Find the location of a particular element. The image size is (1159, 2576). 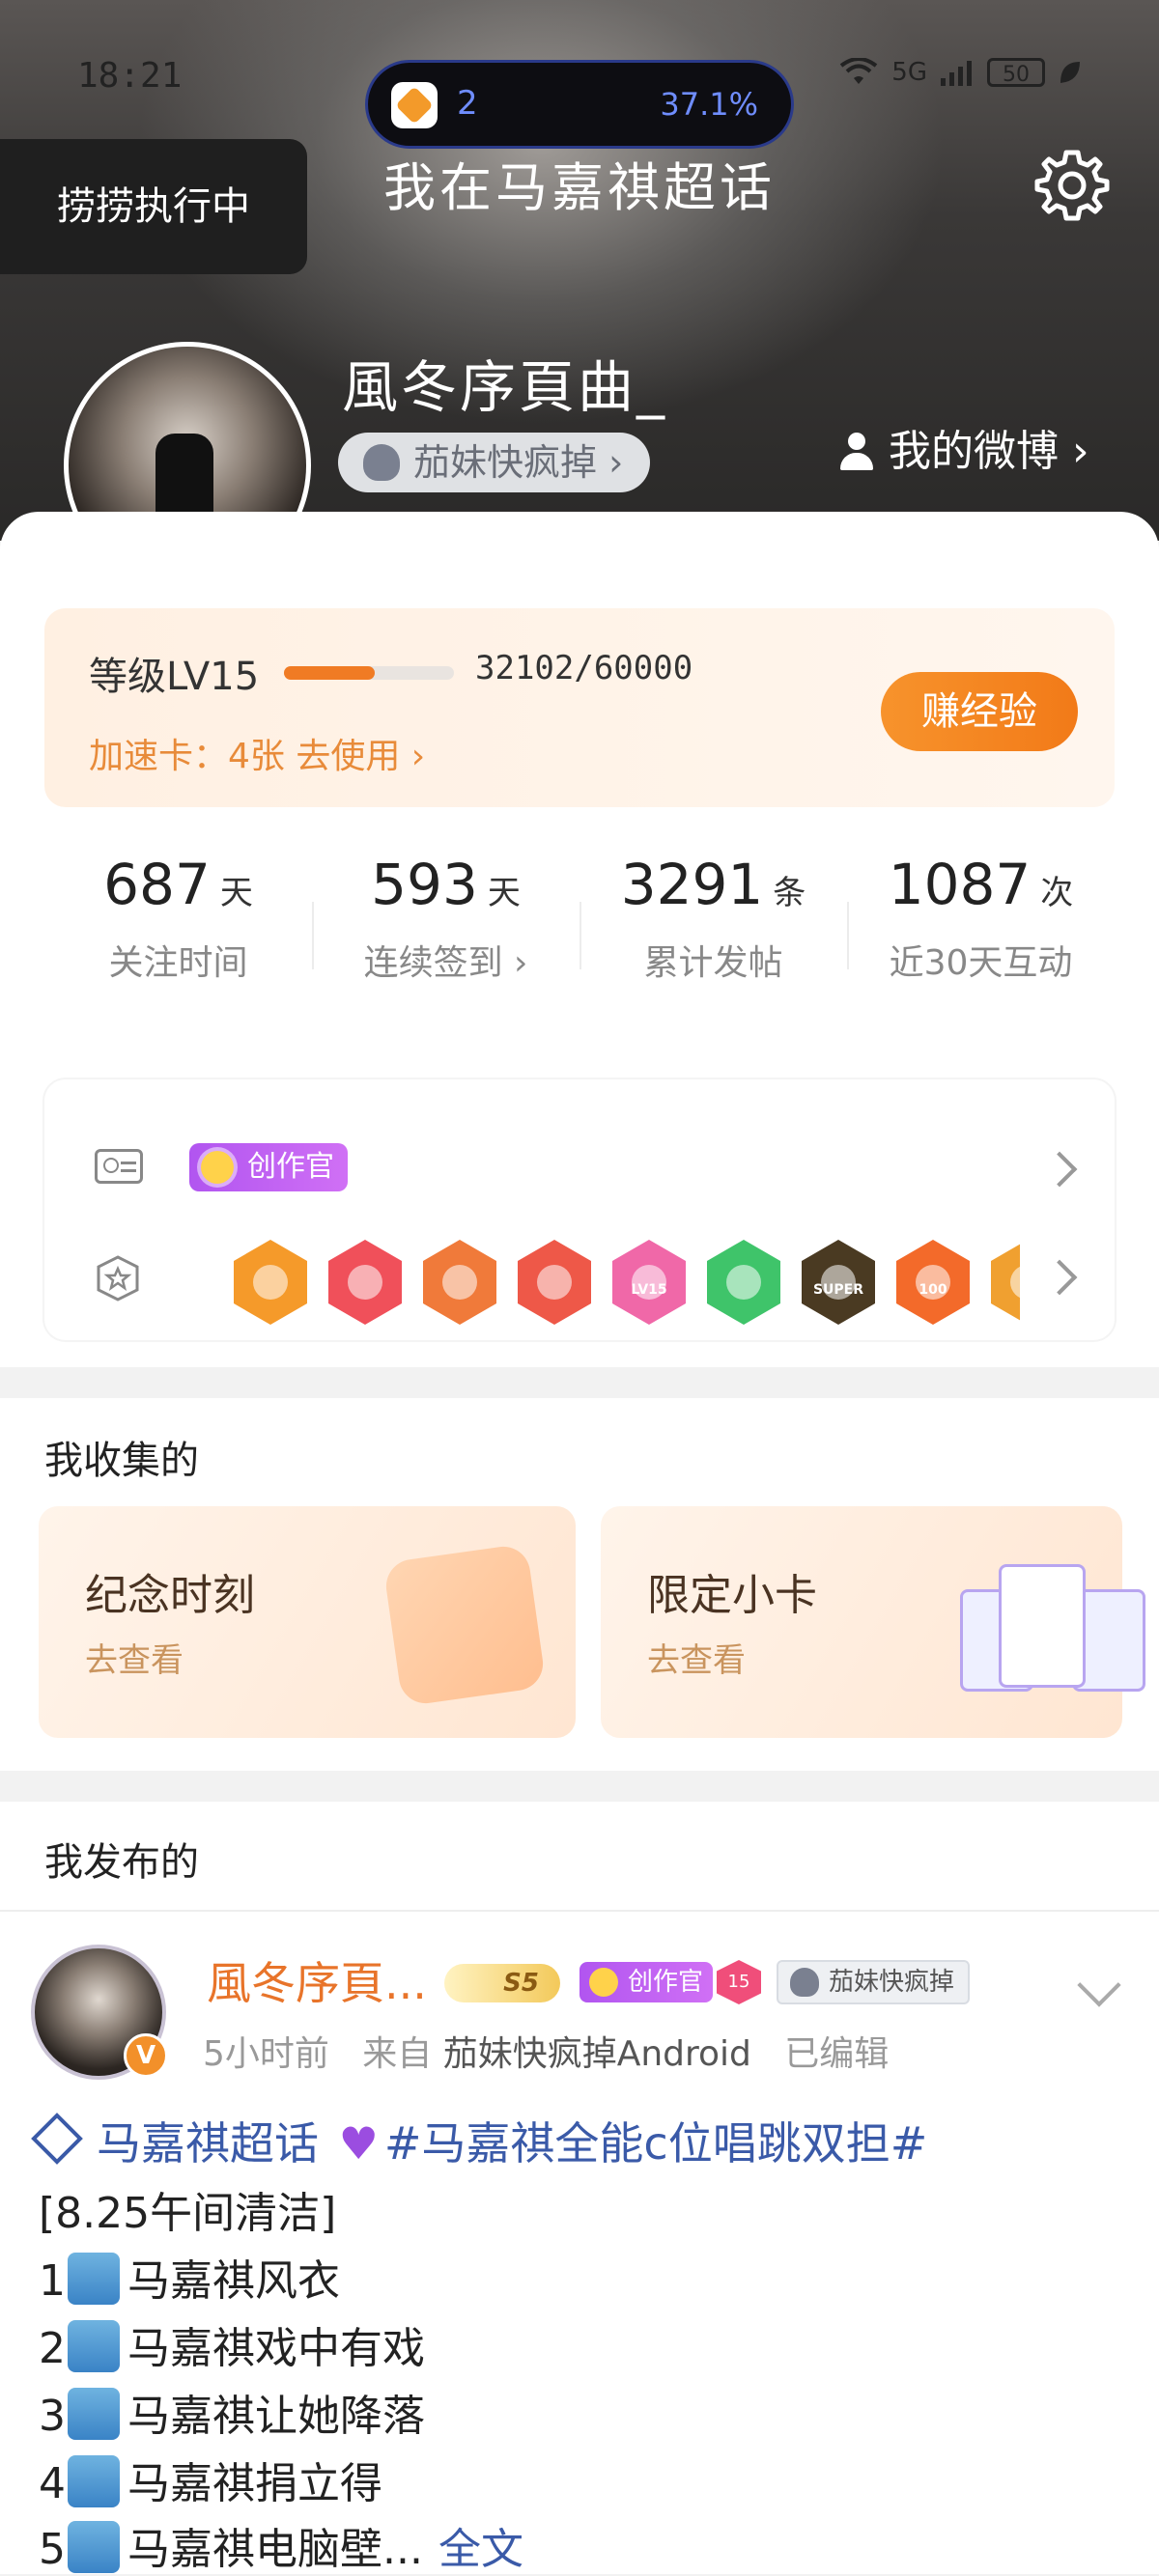

speed-card-link: 加速卡：4张 去使用 › is located at coordinates (257, 753).